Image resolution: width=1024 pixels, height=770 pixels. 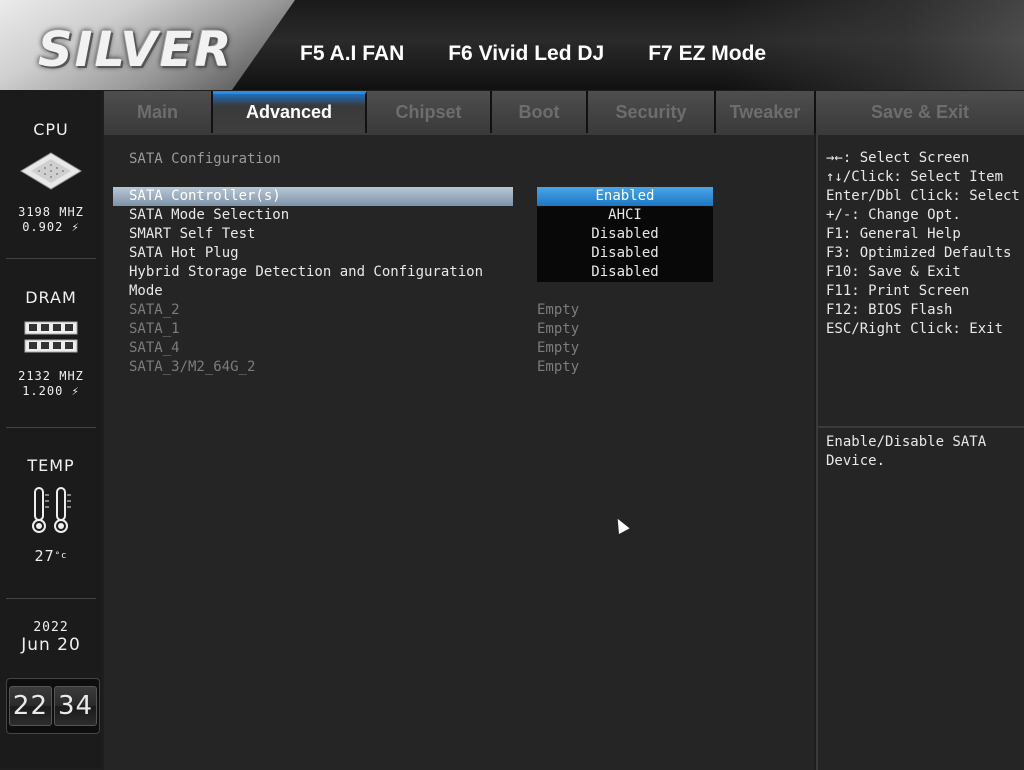 I want to click on dram-voltage: 1.200 ⚡, so click(x=51, y=391).